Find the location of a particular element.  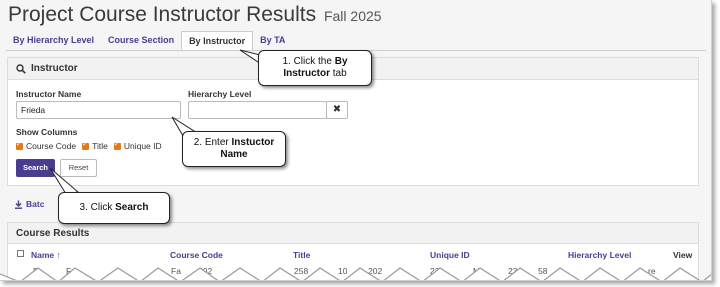

callout-3-prefix: 3. Click is located at coordinates (97, 207).